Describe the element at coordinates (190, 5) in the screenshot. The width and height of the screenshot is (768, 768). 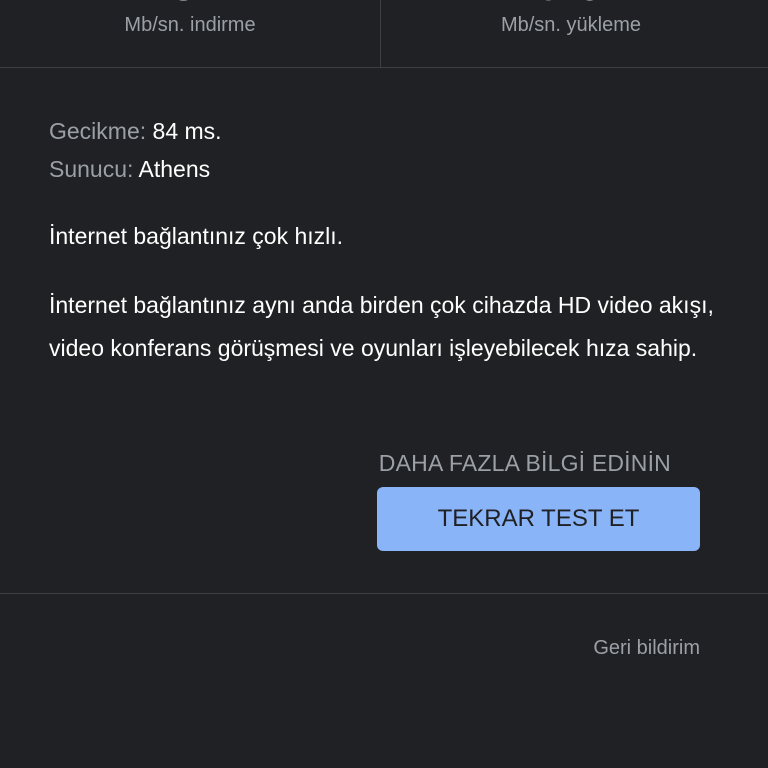
I see `download-speed-value: 28.4` at that location.